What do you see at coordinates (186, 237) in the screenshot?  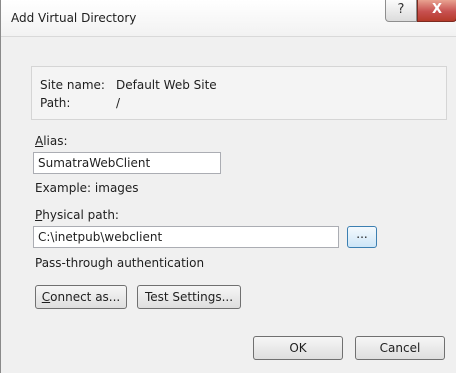 I see `physical-path-input: C:\inetpub\webclient` at bounding box center [186, 237].